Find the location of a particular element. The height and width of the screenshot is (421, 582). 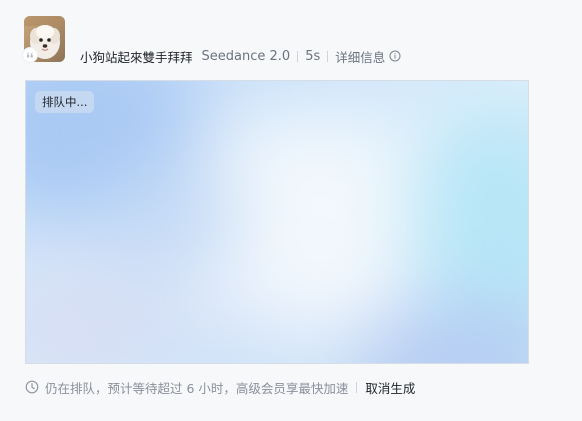

prompt-text: 小狗站起來雙手拜拜 is located at coordinates (136, 56).